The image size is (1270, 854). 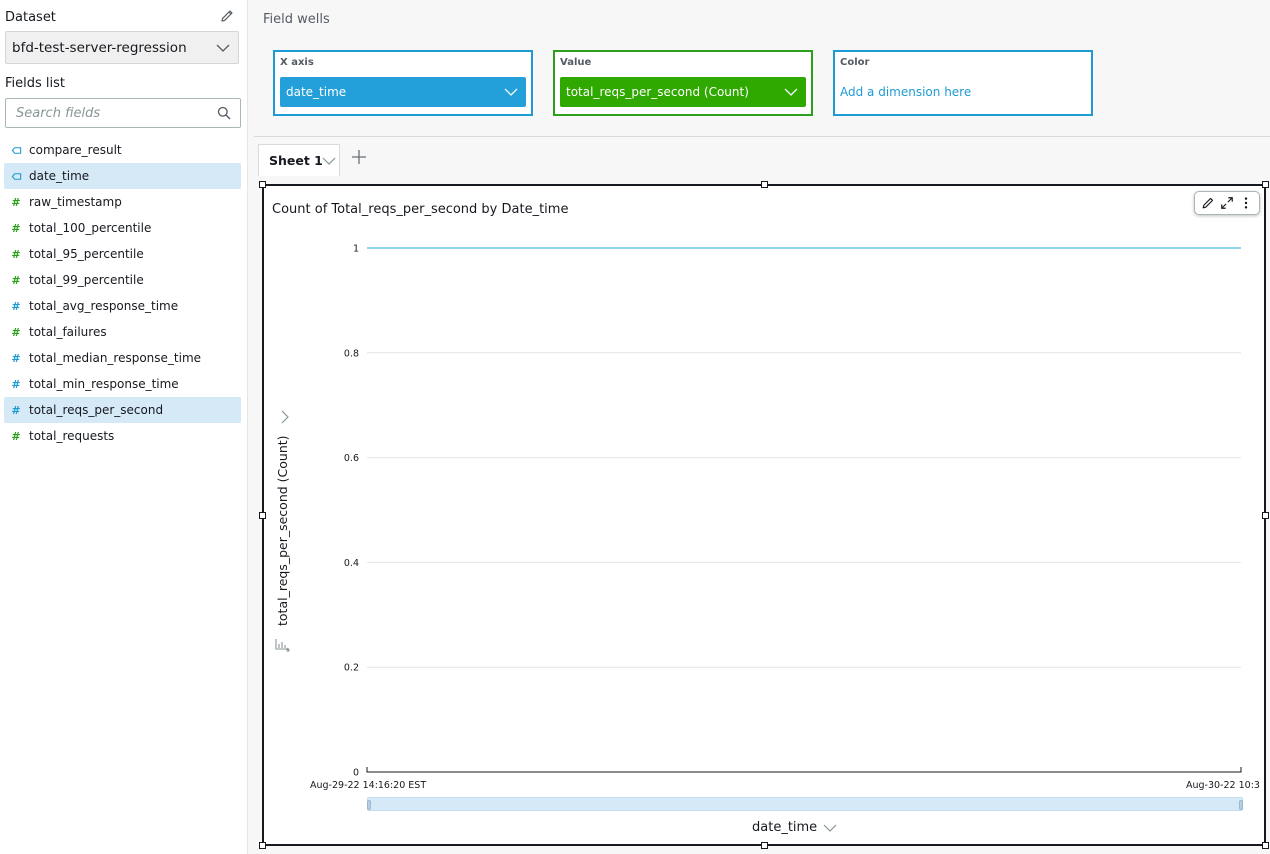 I want to click on field-item-total-avg-response-time: # total_avg_response_time, so click(x=122, y=306).